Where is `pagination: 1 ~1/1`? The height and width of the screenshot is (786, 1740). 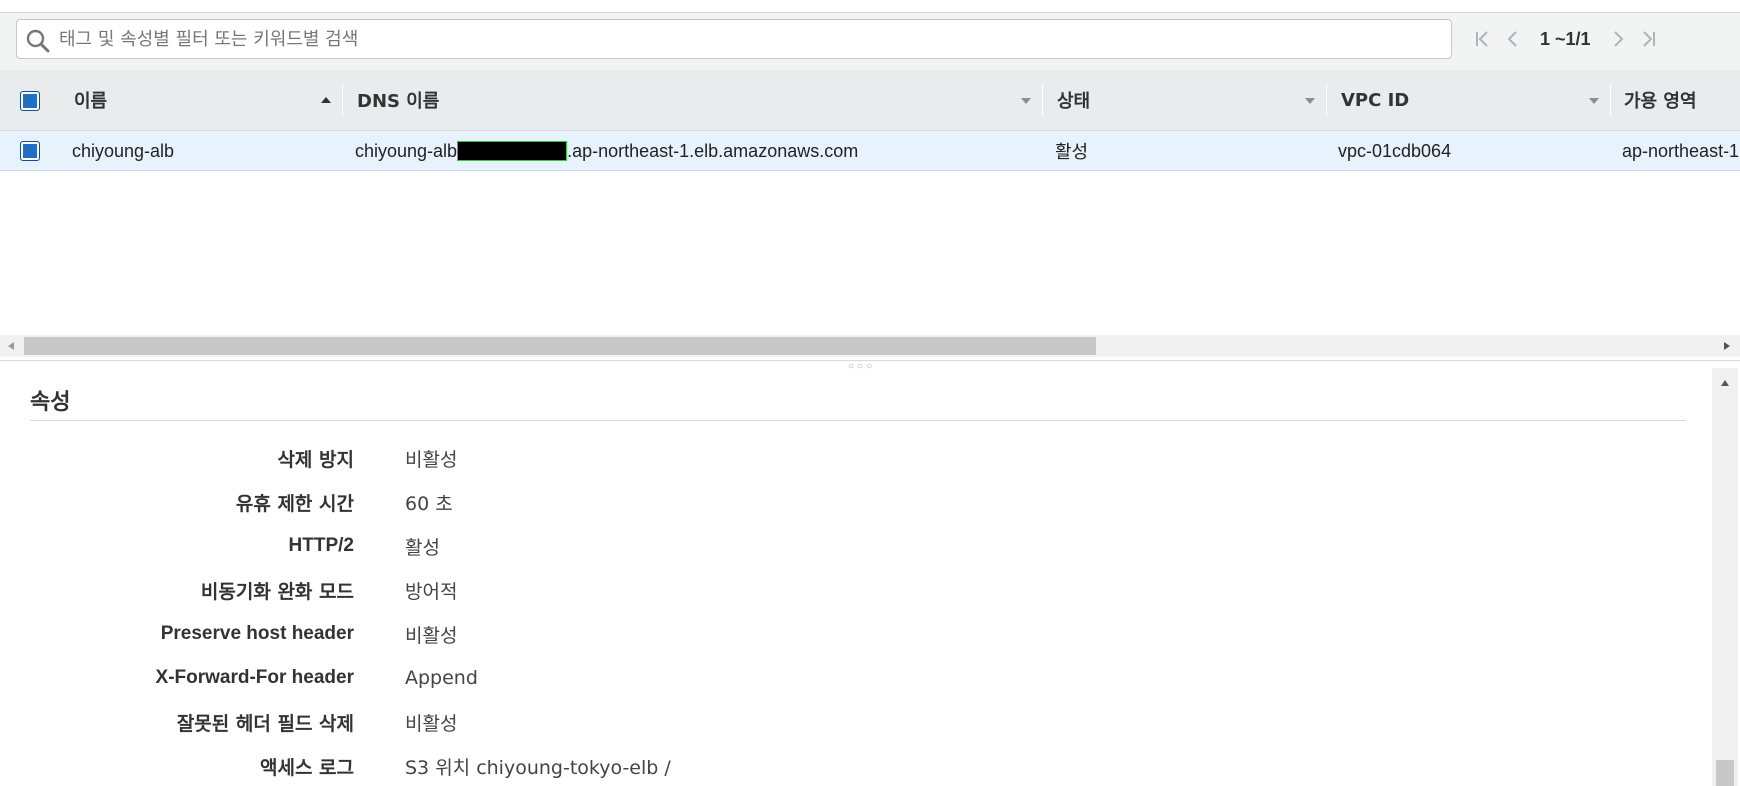 pagination: 1 ~1/1 is located at coordinates (1565, 39).